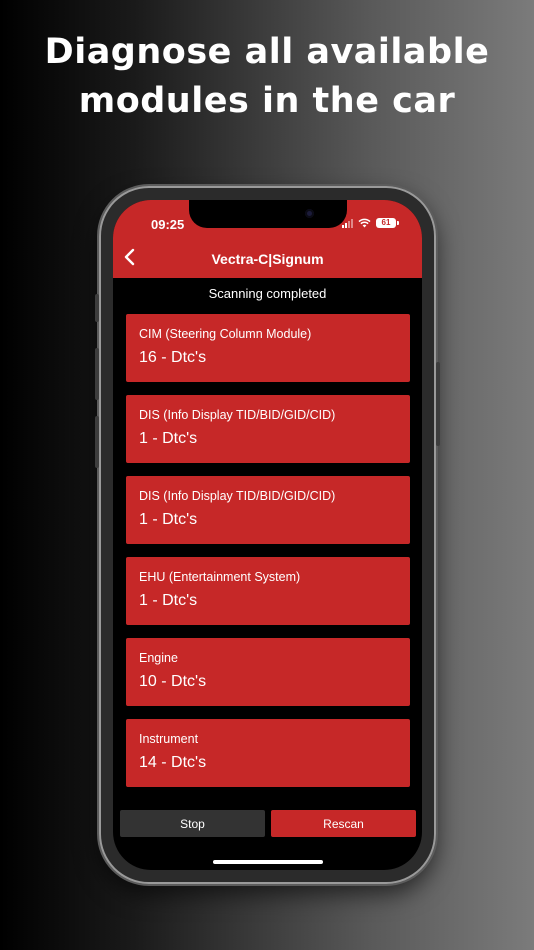 Image resolution: width=534 pixels, height=950 pixels. Describe the element at coordinates (173, 357) in the screenshot. I see `dtc-count: 16 - Dtc's` at that location.